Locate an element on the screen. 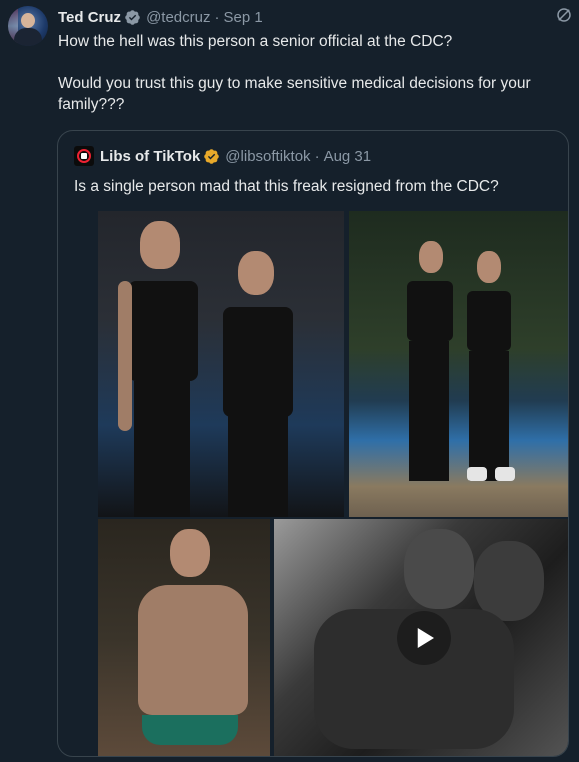 The height and width of the screenshot is (762, 579). quoted-tweet-date: Aug 31 is located at coordinates (348, 156).